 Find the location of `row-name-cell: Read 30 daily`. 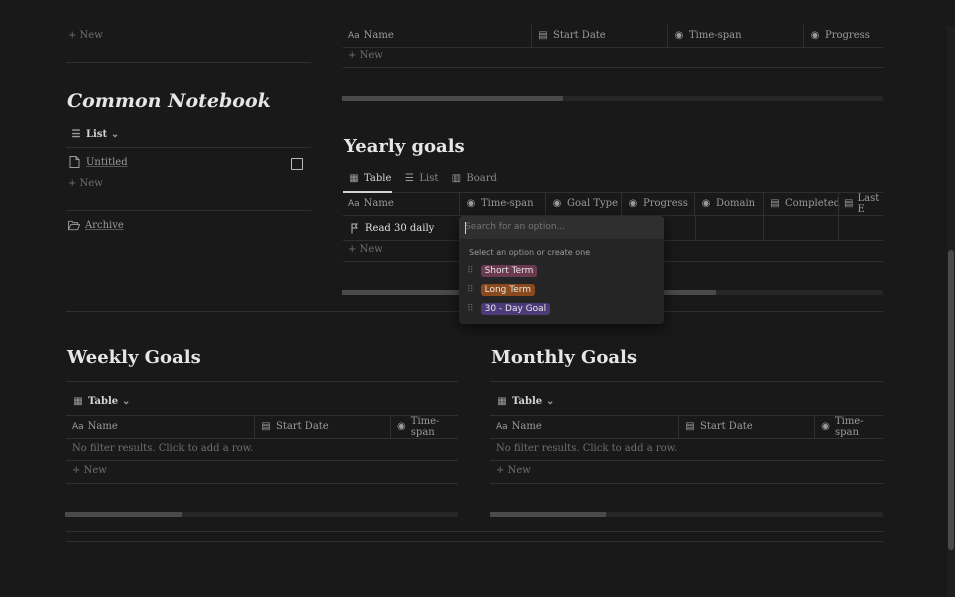

row-name-cell: Read 30 daily is located at coordinates (392, 228).